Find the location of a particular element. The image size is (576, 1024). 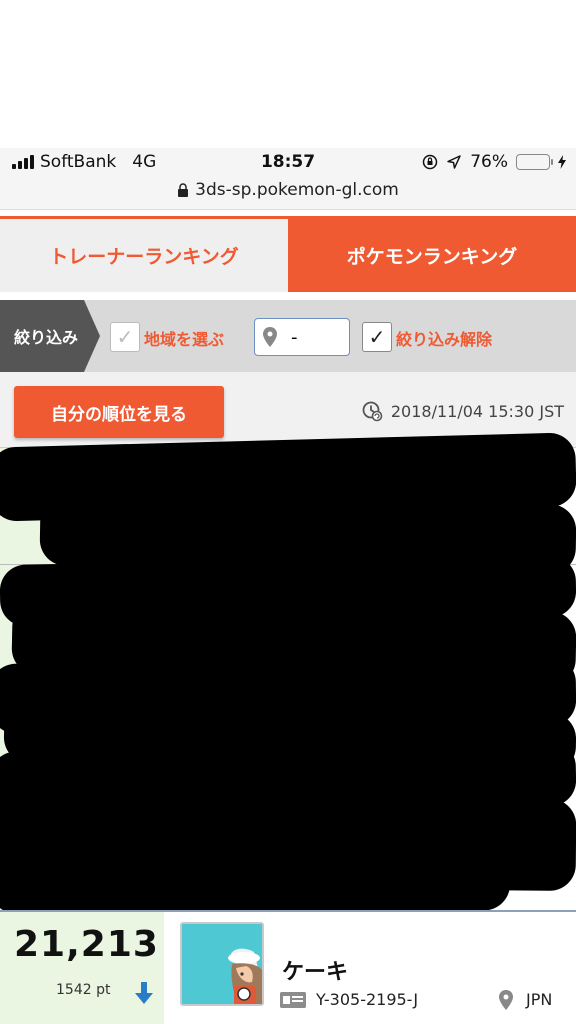

list-item: 21,213 1542 pt ケーキ Y-305-2195-J JPN is located at coordinates (288, 967).